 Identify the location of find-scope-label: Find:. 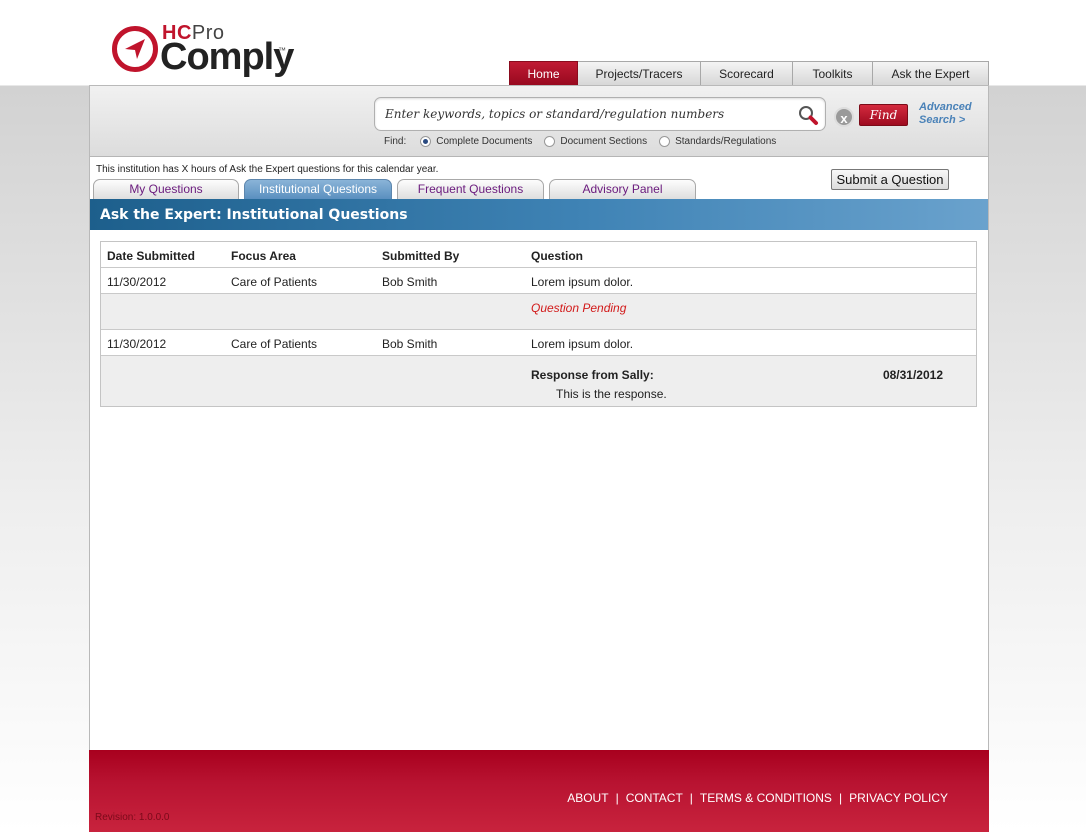
(395, 141).